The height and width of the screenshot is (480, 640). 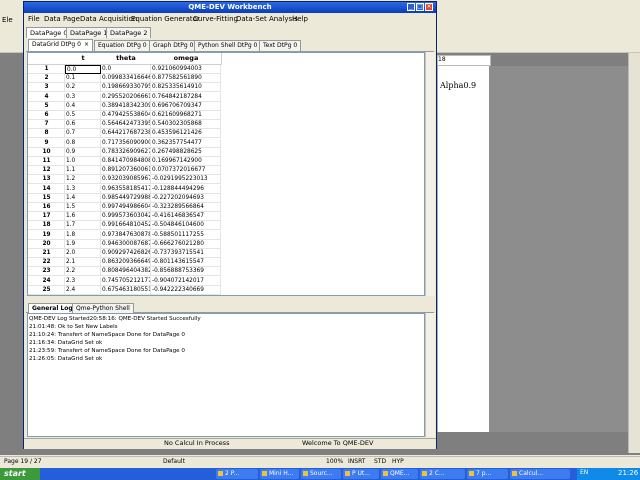 What do you see at coordinates (356, 461) in the screenshot?
I see `insert-mode-indicator: INSRT` at bounding box center [356, 461].